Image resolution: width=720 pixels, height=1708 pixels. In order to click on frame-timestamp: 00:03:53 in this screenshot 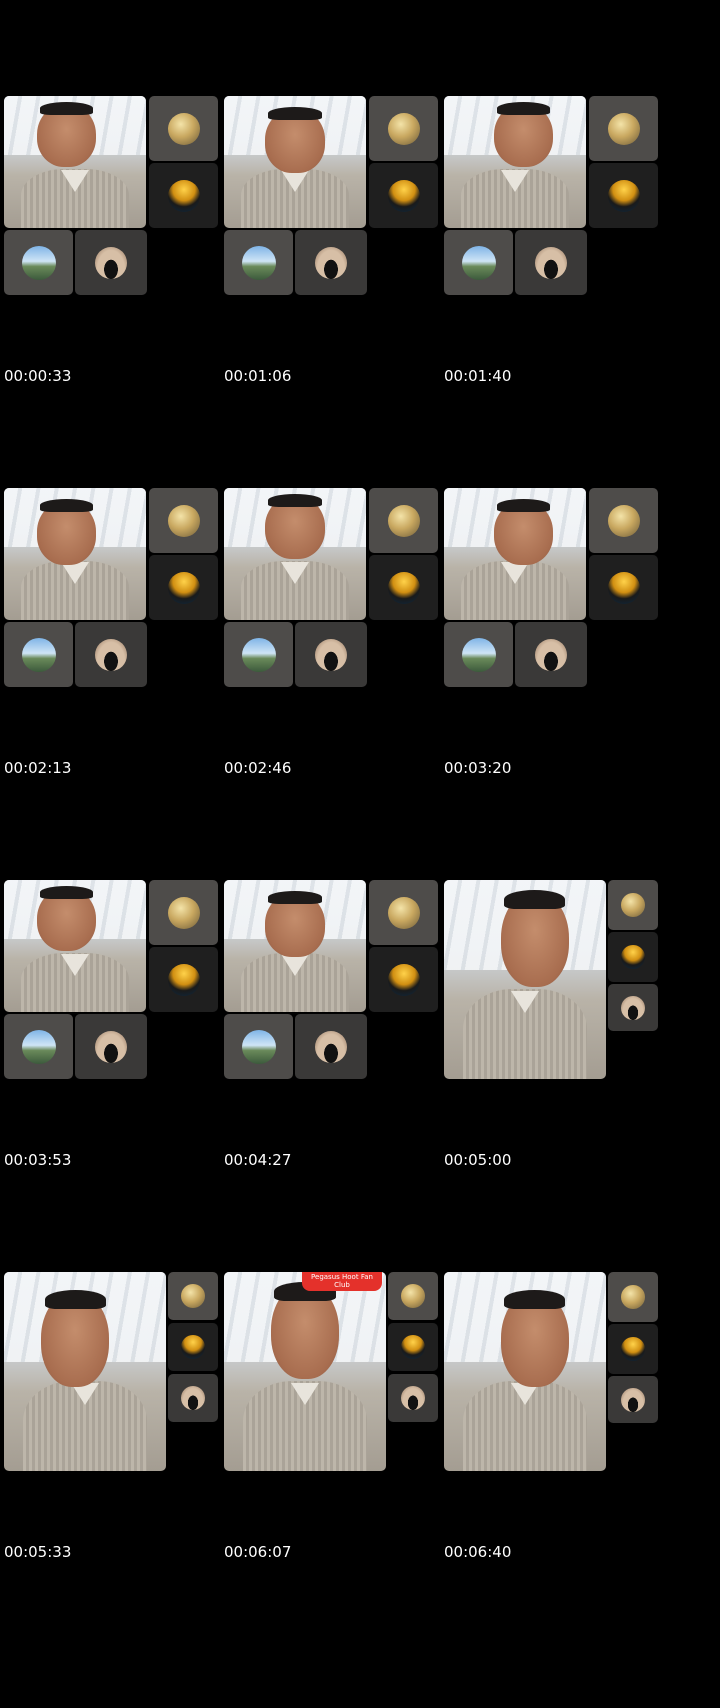, I will do `click(38, 1160)`.